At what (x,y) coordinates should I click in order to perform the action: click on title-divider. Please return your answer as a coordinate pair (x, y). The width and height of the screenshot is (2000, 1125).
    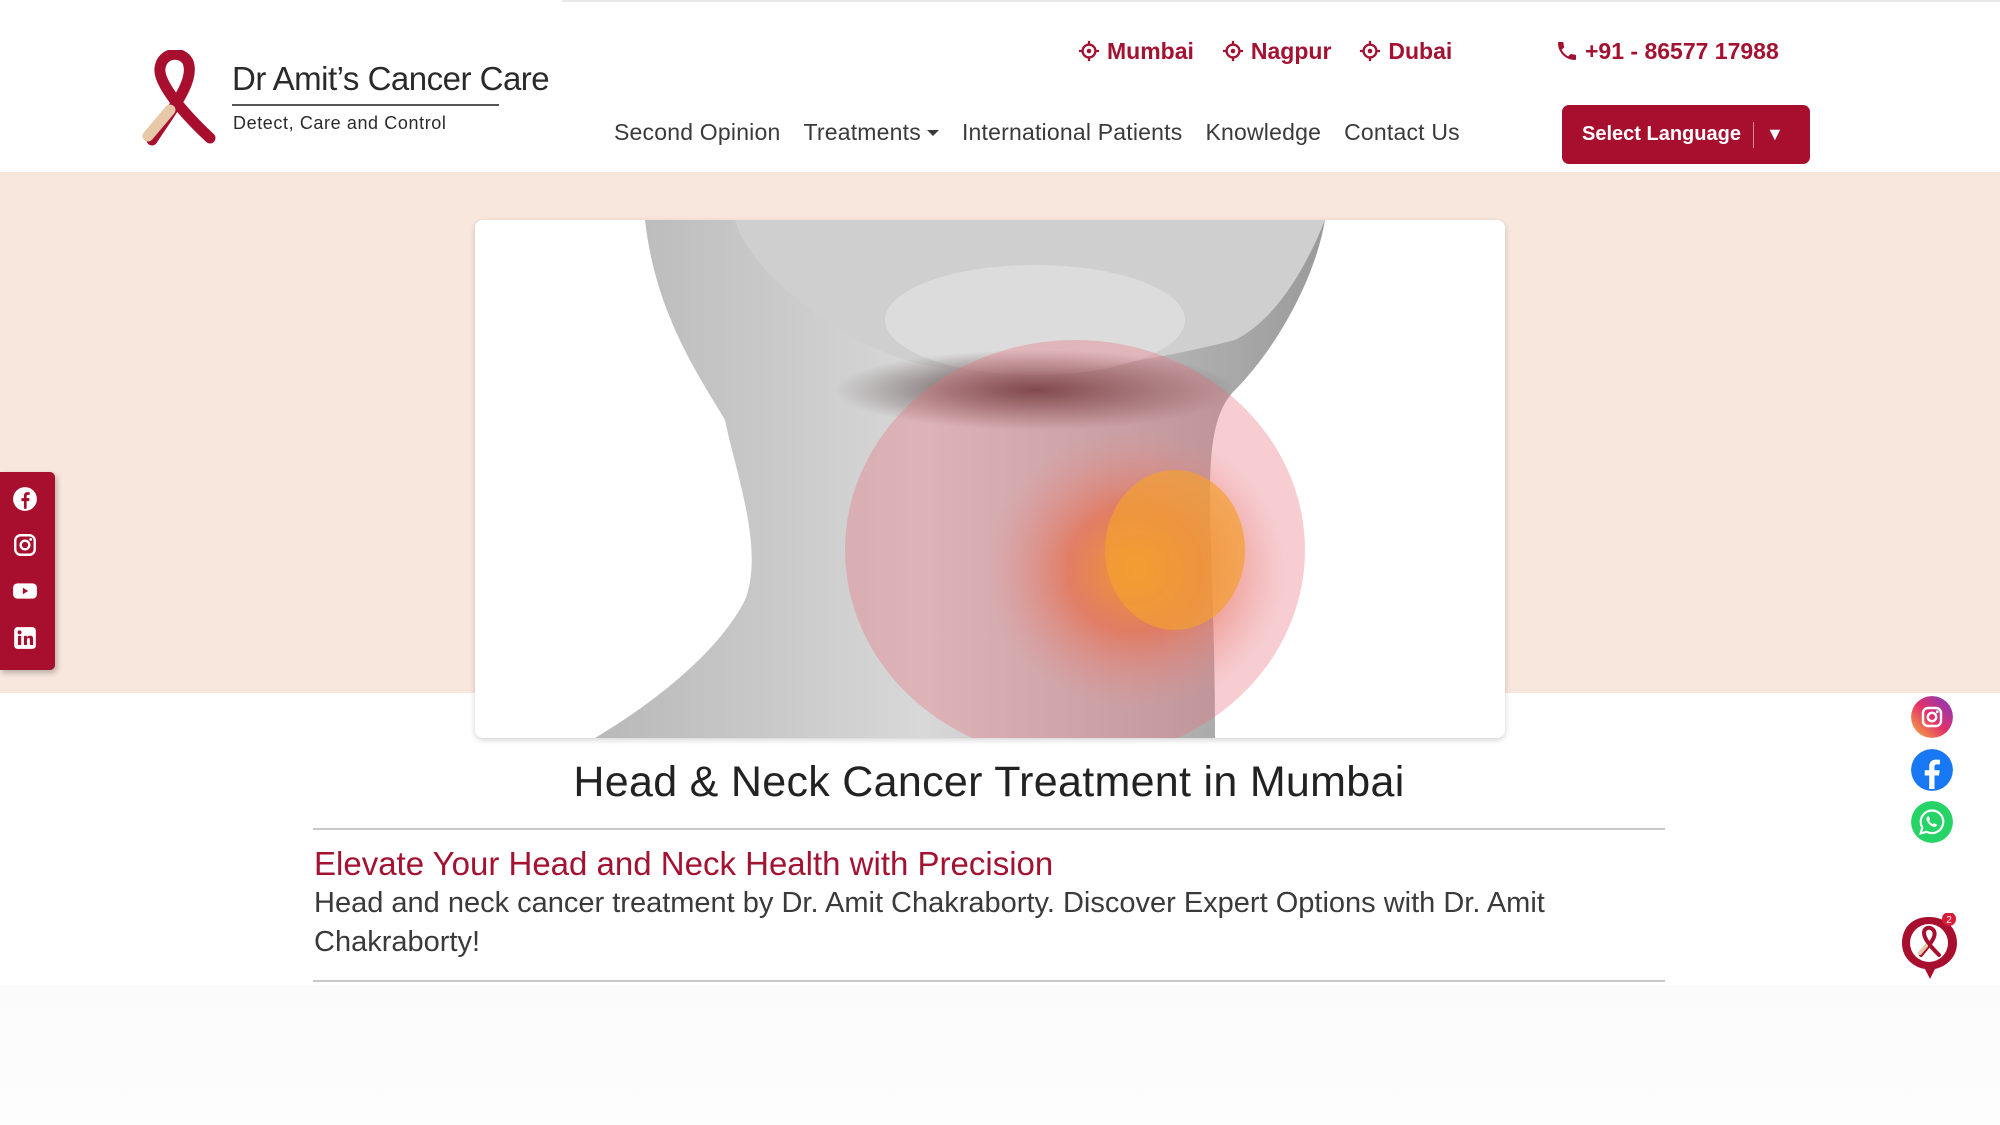
    Looking at the image, I should click on (989, 829).